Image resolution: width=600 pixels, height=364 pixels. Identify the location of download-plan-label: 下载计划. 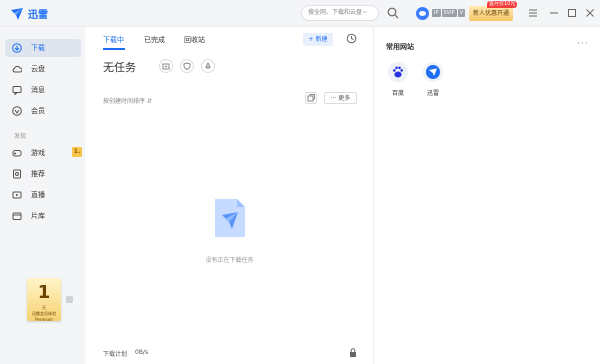
(115, 353).